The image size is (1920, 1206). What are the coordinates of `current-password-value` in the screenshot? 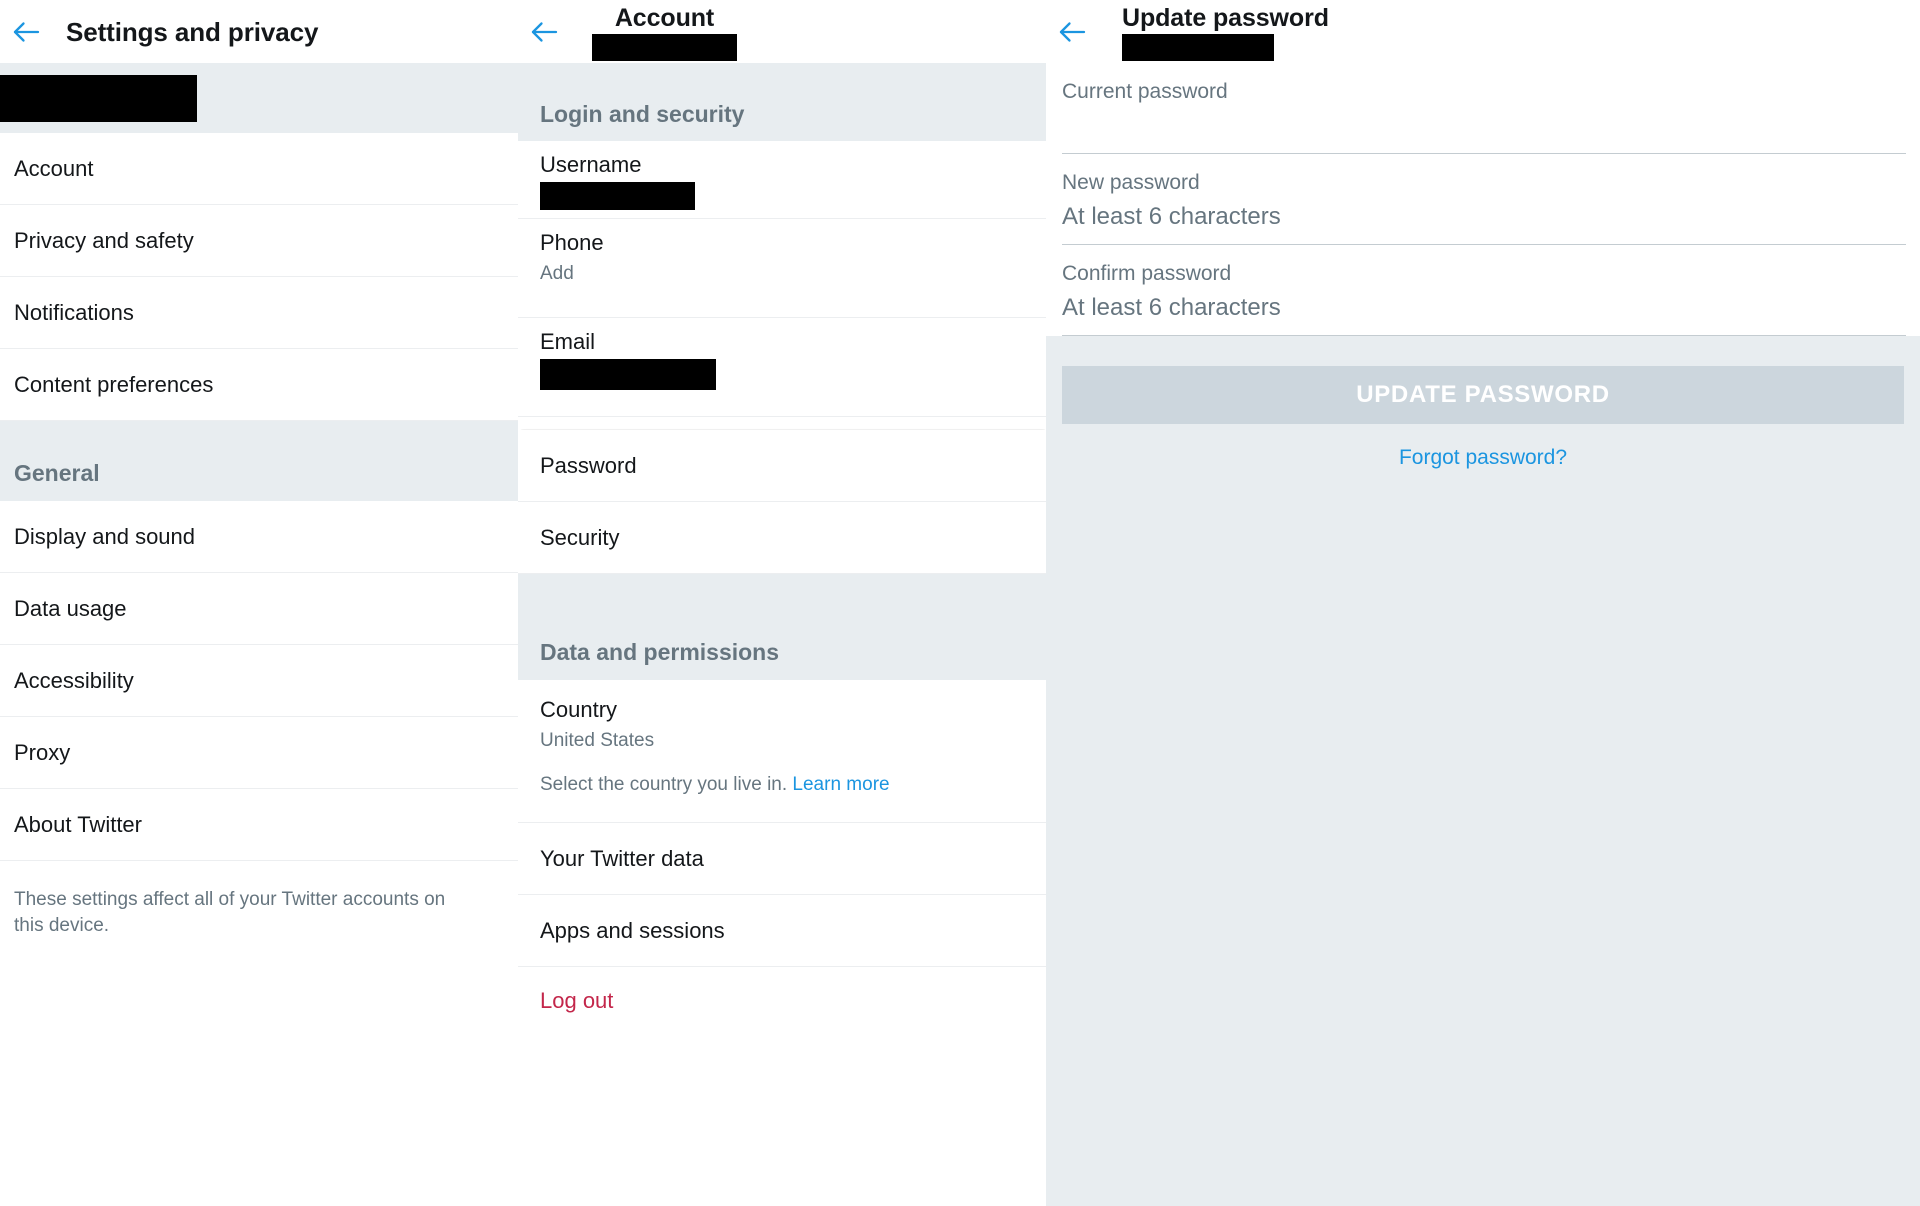 It's located at (1484, 126).